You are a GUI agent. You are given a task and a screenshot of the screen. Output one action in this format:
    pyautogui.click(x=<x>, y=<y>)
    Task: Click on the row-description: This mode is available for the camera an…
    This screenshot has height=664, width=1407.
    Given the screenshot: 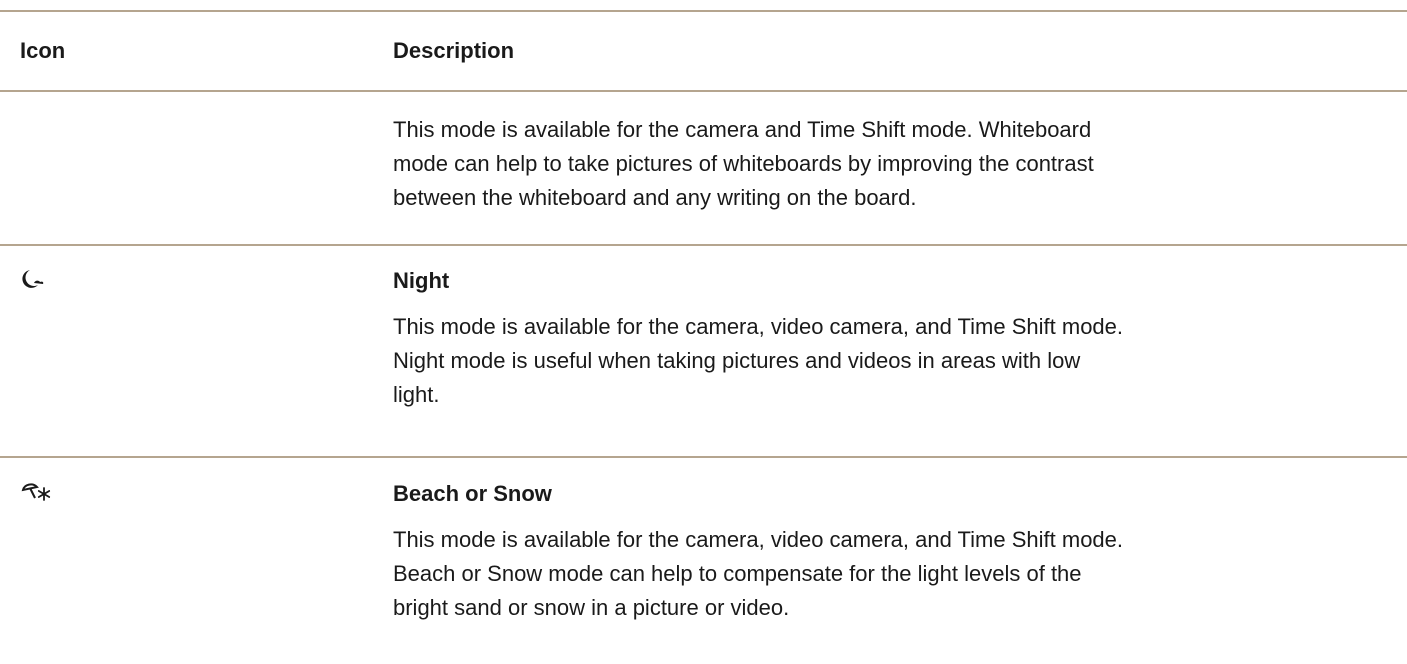 What is the action you would take?
    pyautogui.click(x=893, y=164)
    